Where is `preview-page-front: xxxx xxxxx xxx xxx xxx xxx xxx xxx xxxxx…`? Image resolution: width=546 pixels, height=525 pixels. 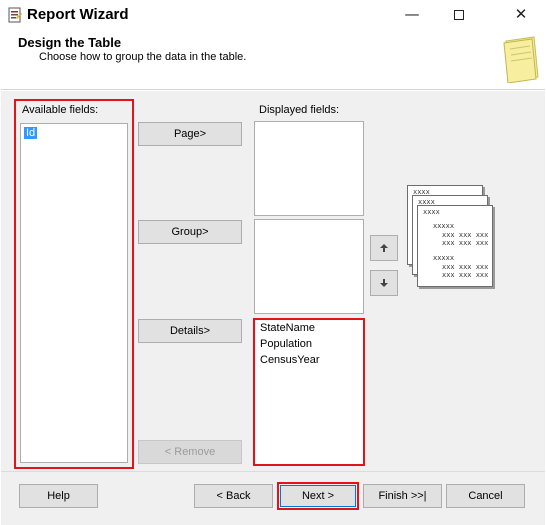
preview-page-front: xxxx xxxxx xxx xxx xxx xxx xxx xxx xxxxx… is located at coordinates (455, 246).